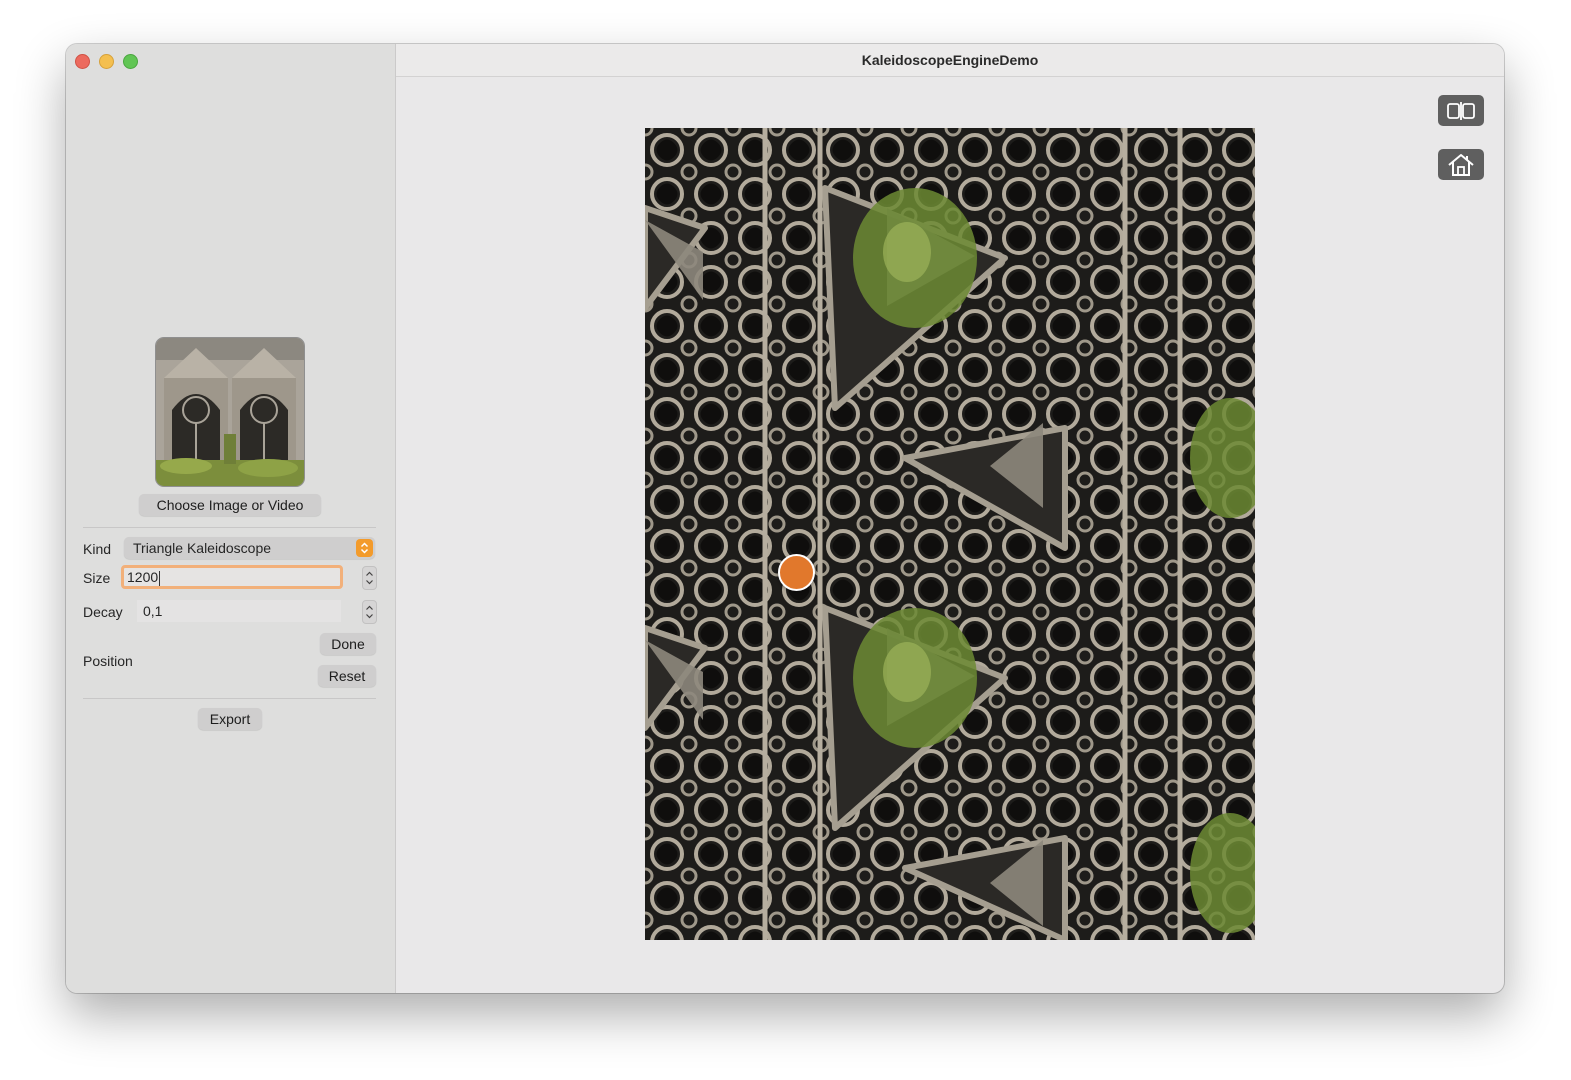  What do you see at coordinates (82, 61) in the screenshot?
I see `close-window-button` at bounding box center [82, 61].